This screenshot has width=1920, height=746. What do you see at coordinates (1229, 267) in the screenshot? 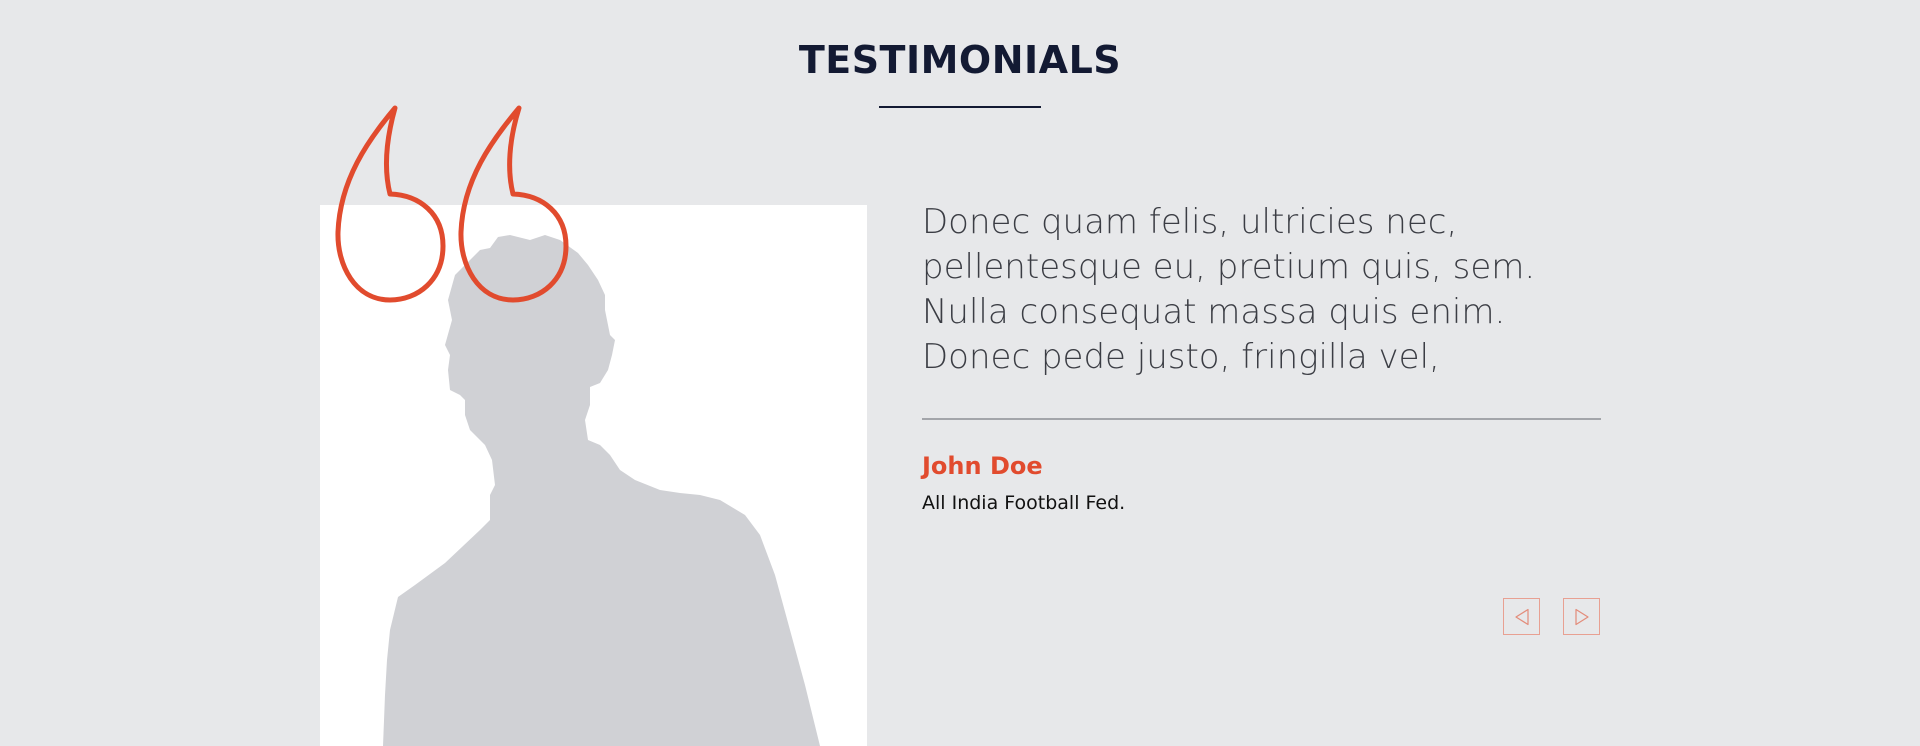
I see `quote-line: pellentesque eu, pretium quis, sem.` at bounding box center [1229, 267].